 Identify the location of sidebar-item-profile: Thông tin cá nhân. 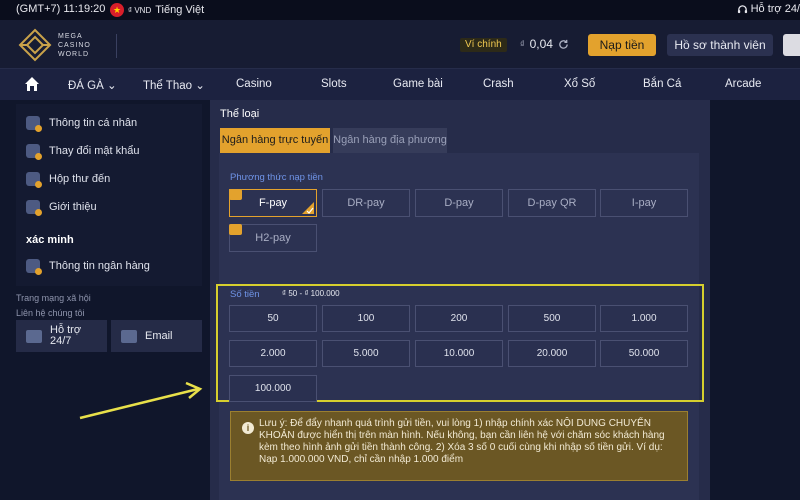
(81, 124).